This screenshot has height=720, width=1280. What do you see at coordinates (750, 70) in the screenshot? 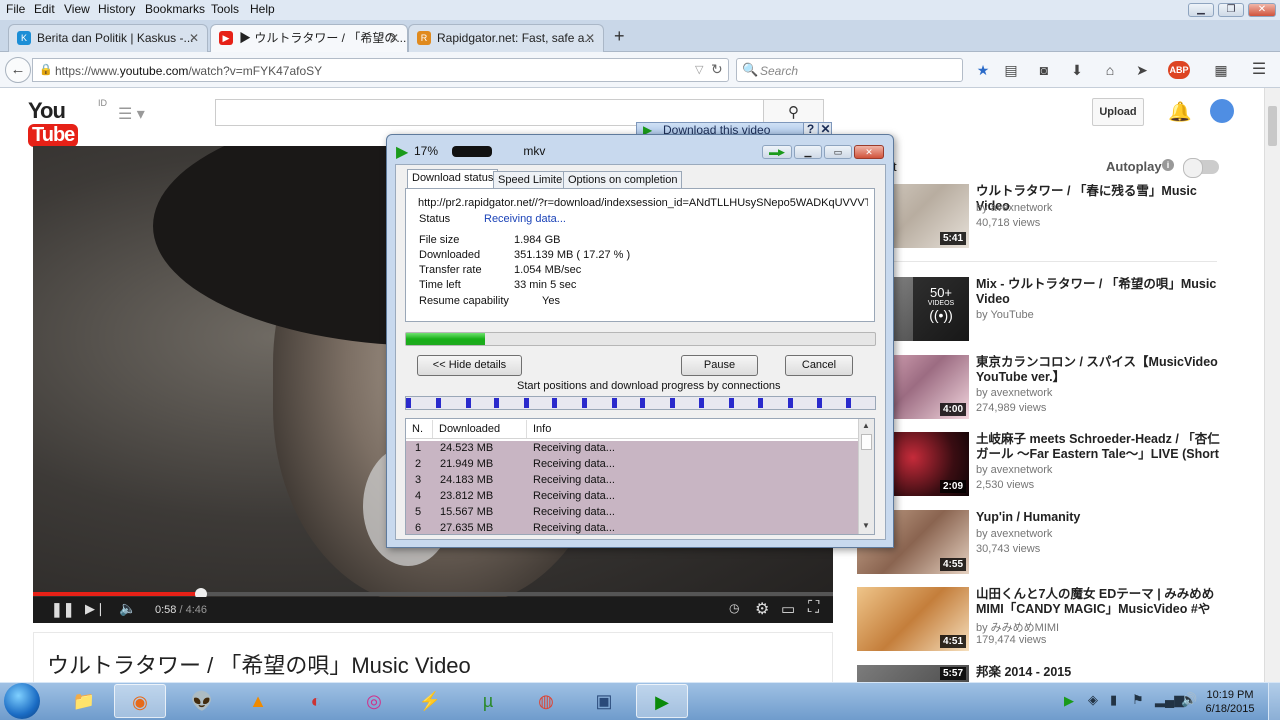
I see `search-engine-icon: 🔍` at bounding box center [750, 70].